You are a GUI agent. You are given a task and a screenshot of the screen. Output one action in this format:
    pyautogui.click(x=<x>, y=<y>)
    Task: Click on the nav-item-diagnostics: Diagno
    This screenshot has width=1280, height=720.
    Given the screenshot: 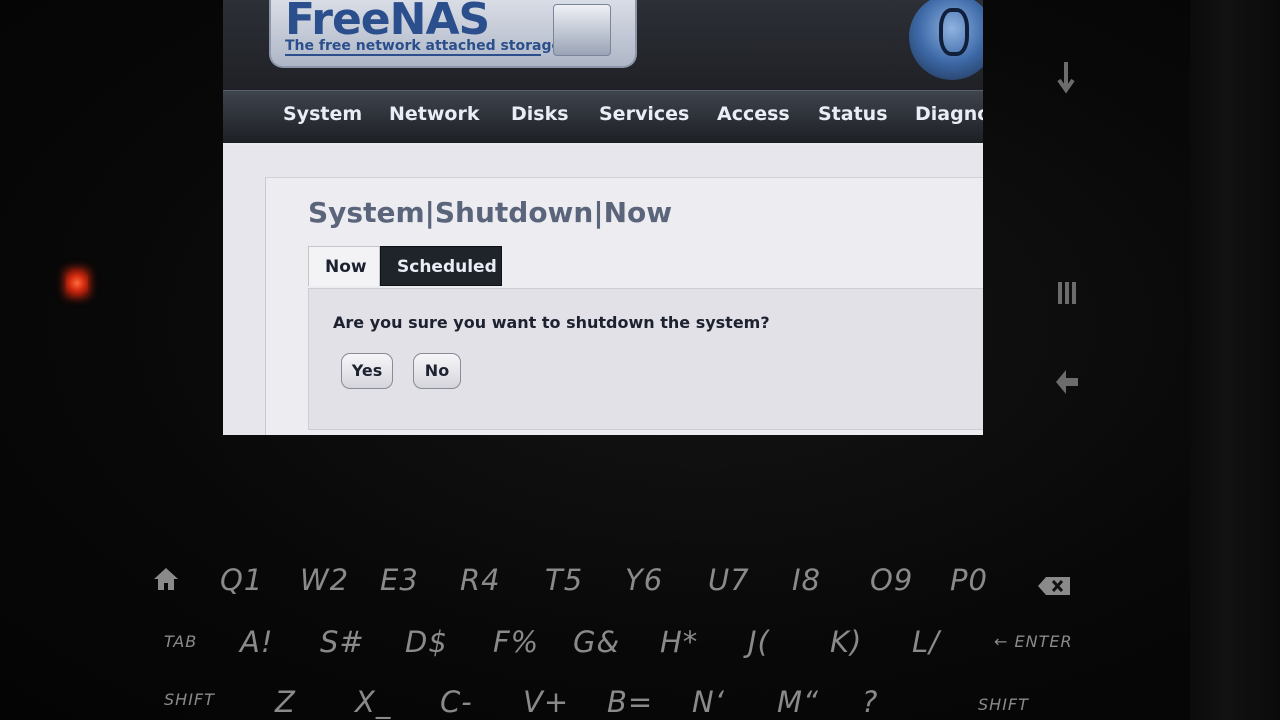 What is the action you would take?
    pyautogui.click(x=949, y=114)
    